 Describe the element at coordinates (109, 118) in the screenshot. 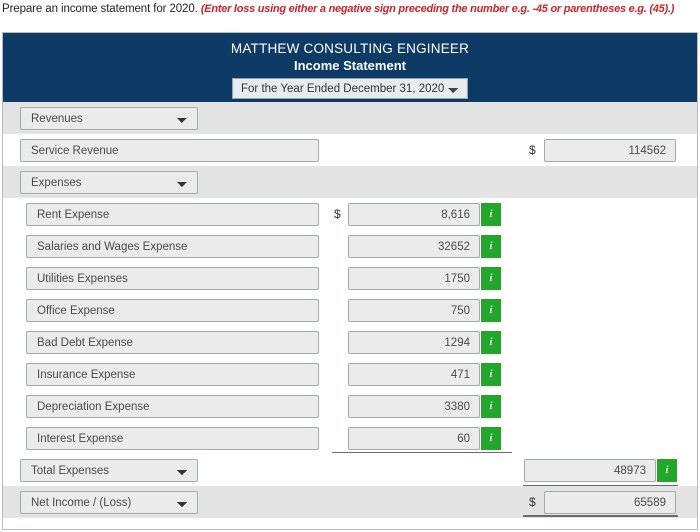

I see `revenues-category-select: Revenues` at that location.